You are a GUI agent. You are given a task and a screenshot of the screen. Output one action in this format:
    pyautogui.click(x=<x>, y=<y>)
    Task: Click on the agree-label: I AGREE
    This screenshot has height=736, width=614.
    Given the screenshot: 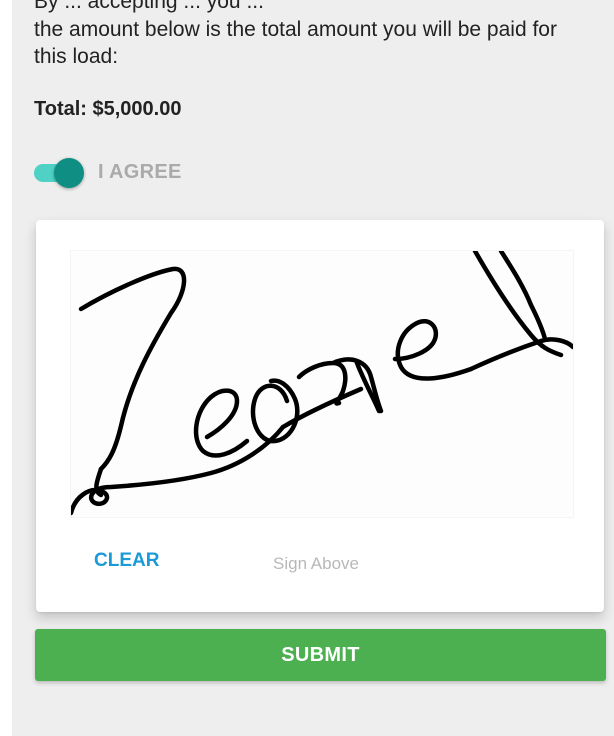 What is the action you would take?
    pyautogui.click(x=140, y=171)
    